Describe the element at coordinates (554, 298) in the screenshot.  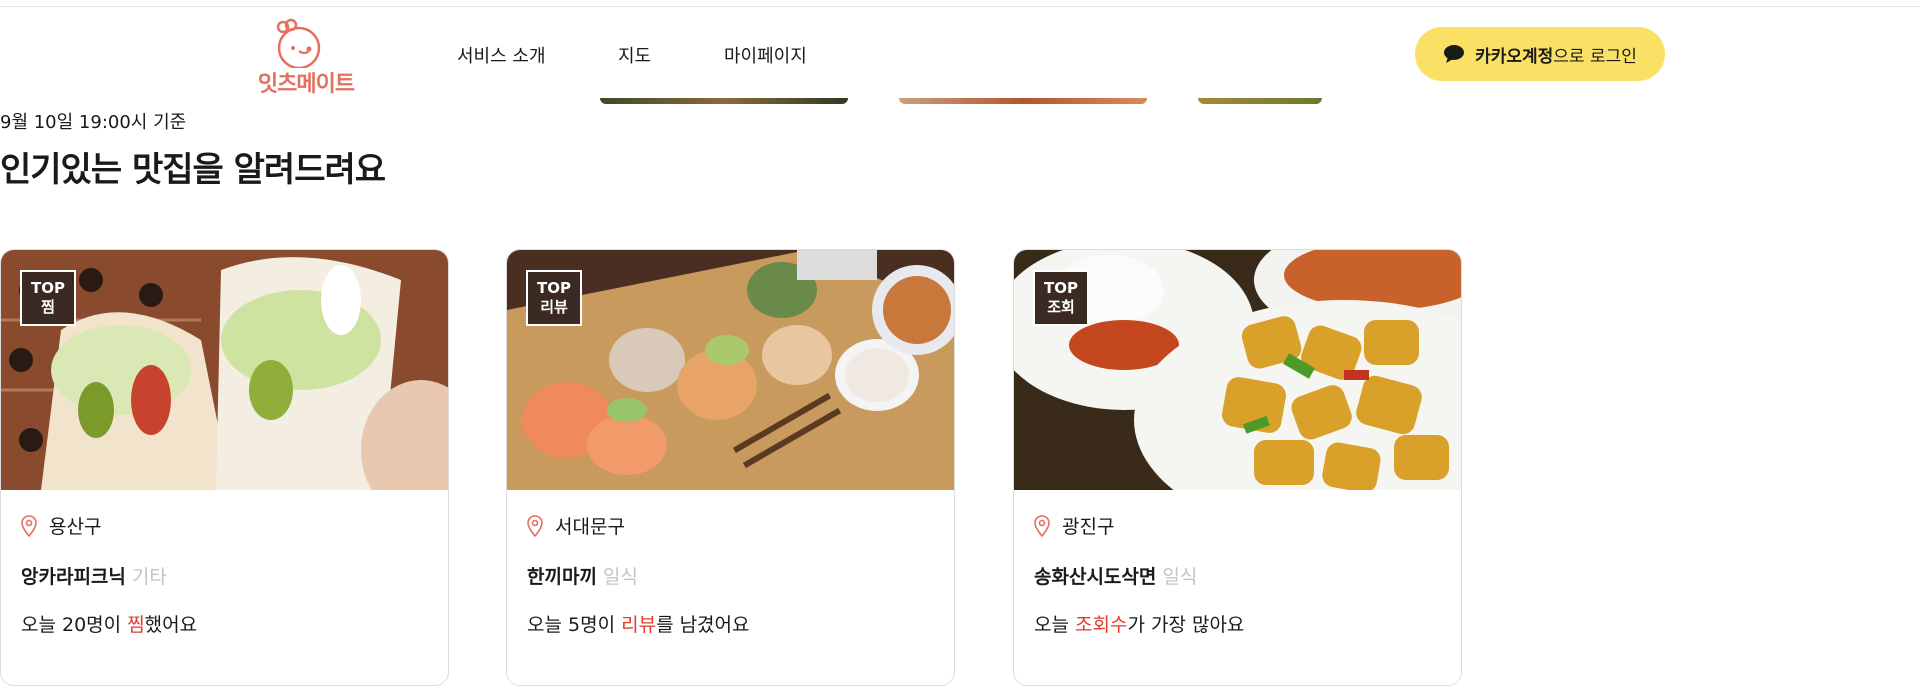
I see `top-badge: TOP 리뷰` at that location.